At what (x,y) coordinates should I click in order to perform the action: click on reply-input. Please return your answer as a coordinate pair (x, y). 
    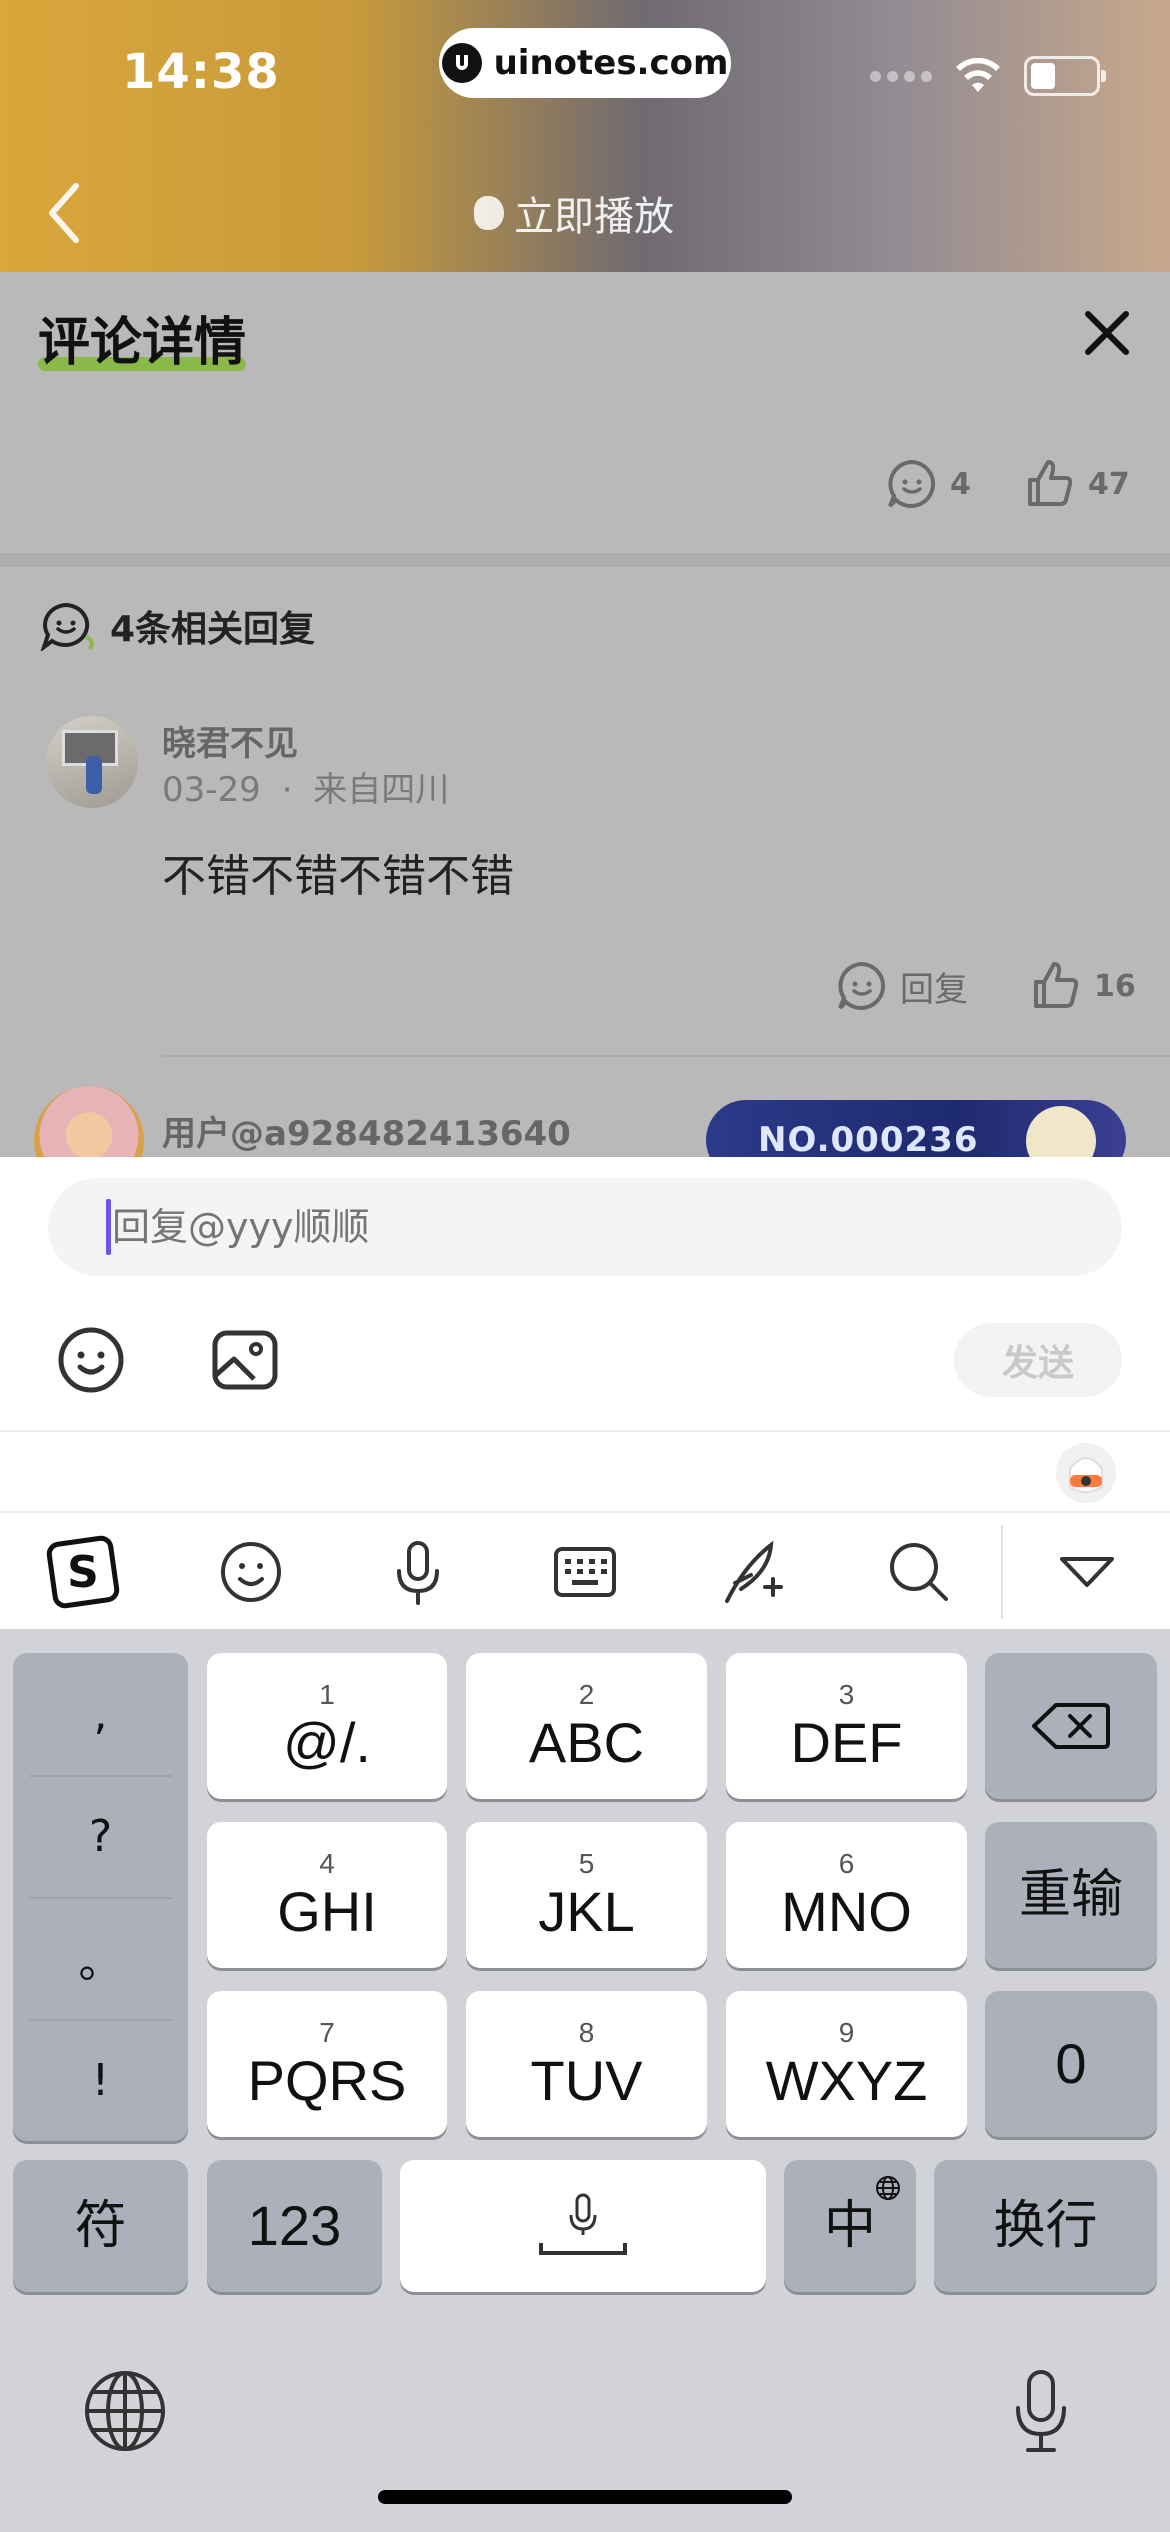
    Looking at the image, I should click on (585, 1227).